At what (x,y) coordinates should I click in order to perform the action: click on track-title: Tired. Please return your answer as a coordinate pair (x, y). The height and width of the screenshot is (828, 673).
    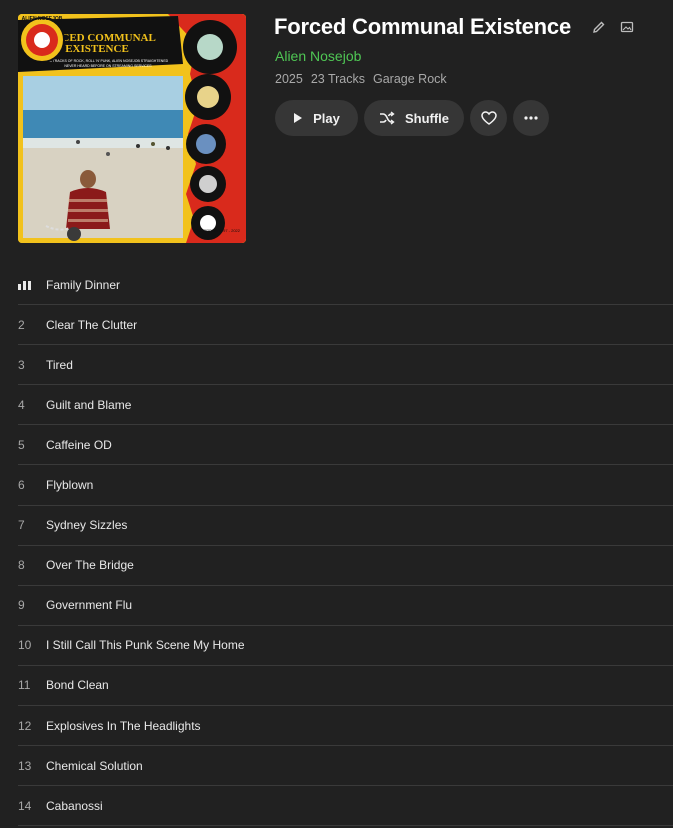
    Looking at the image, I should click on (59, 364).